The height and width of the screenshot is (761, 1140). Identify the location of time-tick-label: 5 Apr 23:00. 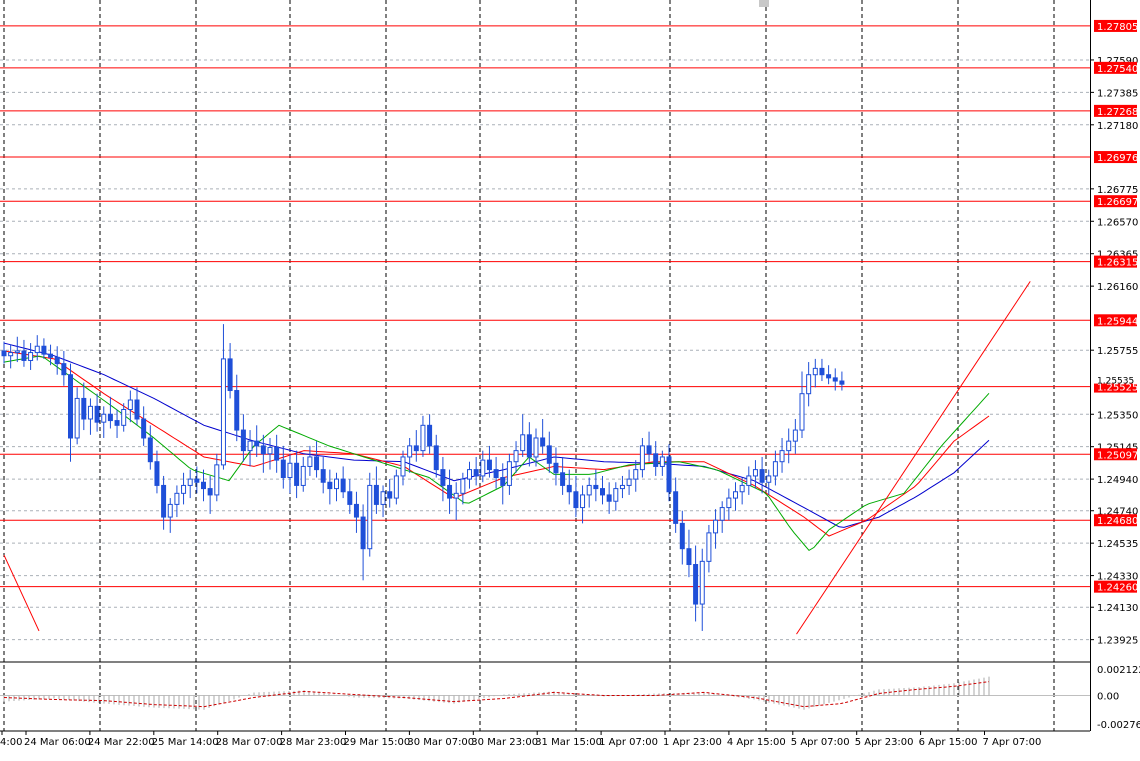
(884, 742).